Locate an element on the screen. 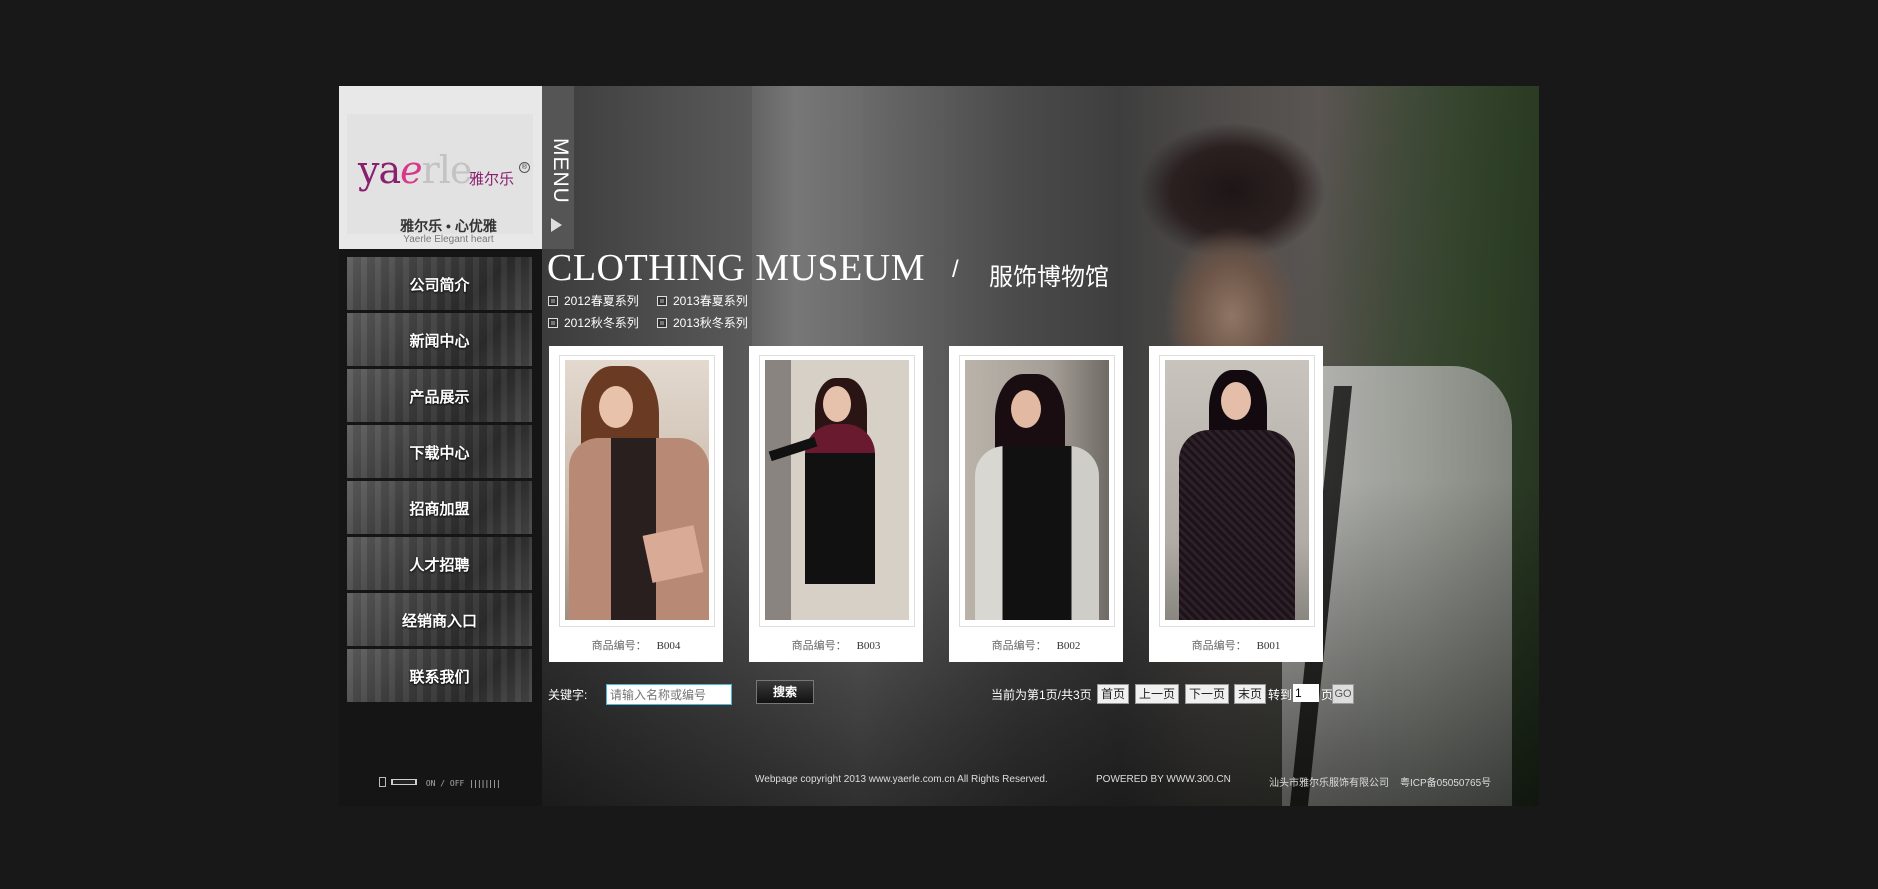  main-nav: 公司简介 新闻中心 产品展示 下载中心 招商加盟 人才招聘 经销商入口 联系我们 is located at coordinates (439, 481).